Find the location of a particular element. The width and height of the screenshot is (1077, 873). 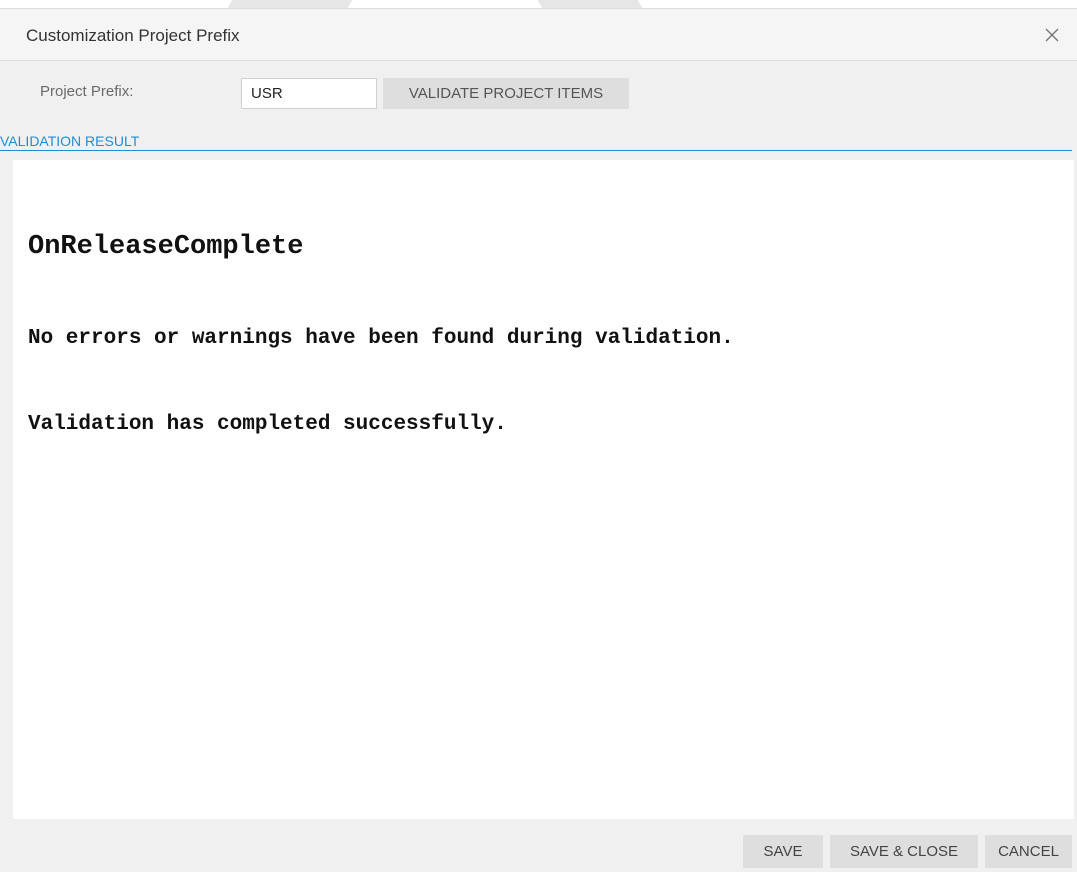

dialog-footer: SAVE SAVE & CLOSE CANCEL is located at coordinates (538, 846).